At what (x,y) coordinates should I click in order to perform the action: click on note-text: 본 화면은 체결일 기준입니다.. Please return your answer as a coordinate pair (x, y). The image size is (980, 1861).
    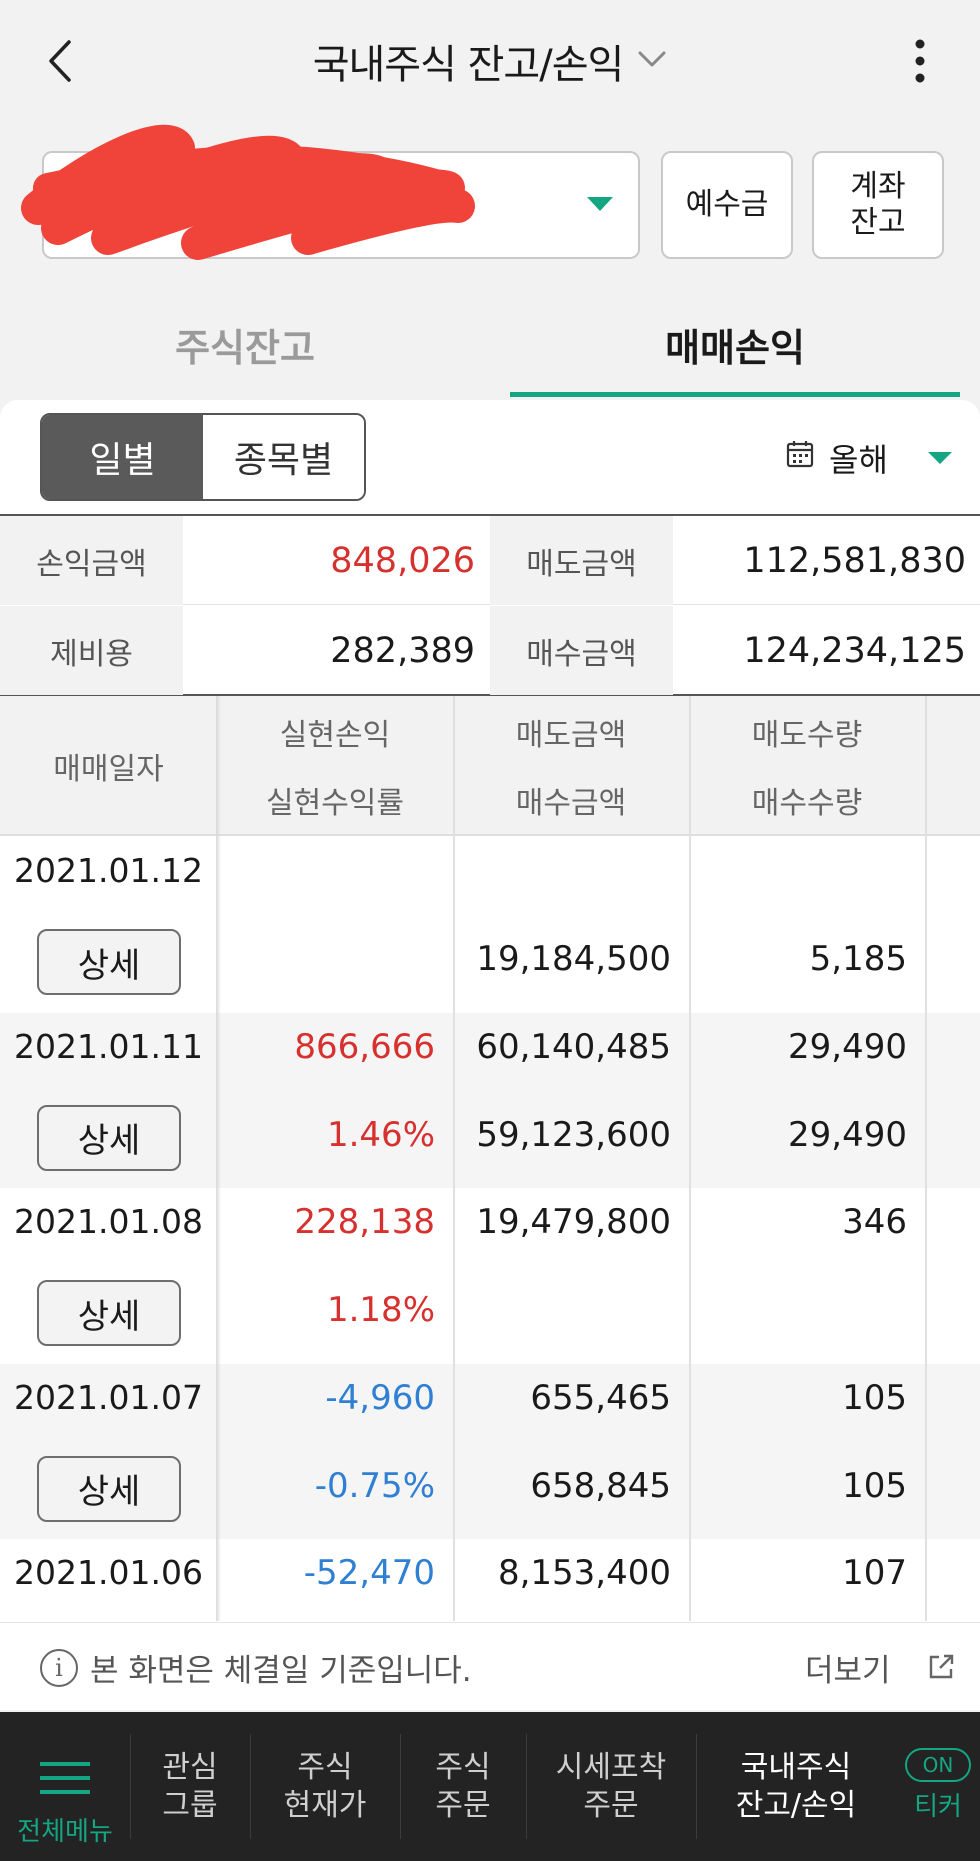
    Looking at the image, I should click on (281, 1671).